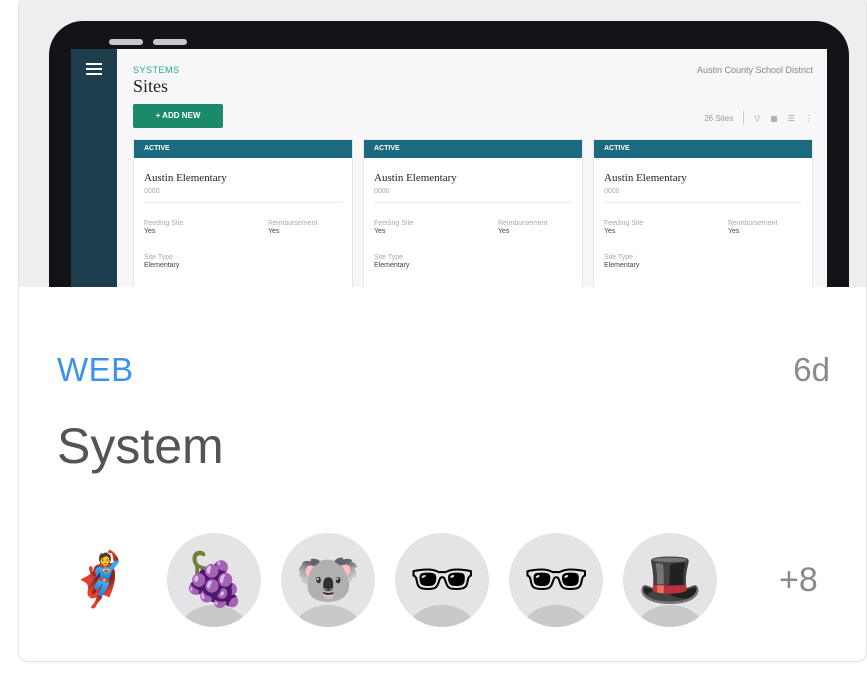 This screenshot has height=675, width=867. I want to click on avatar-glyph: 🍇, so click(214, 580).